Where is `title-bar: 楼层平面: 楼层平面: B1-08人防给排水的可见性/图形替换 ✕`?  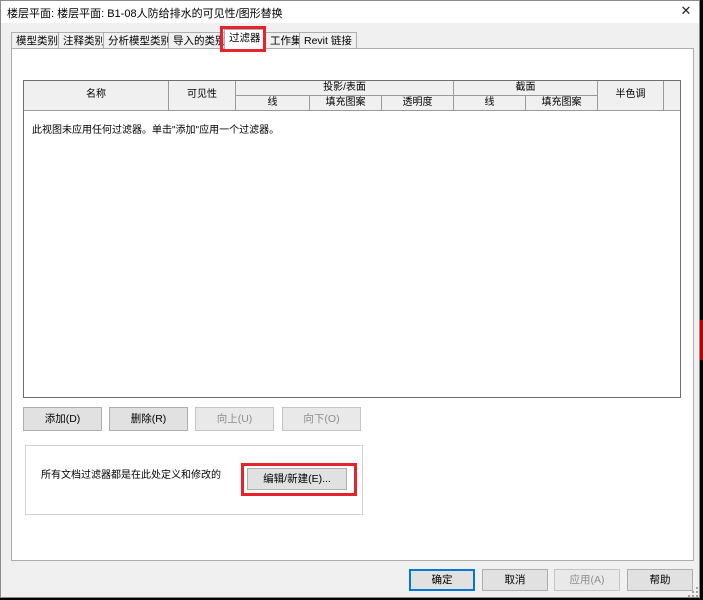
title-bar: 楼层平面: 楼层平面: B1-08人防给排水的可见性/图形替换 ✕ is located at coordinates (350, 12).